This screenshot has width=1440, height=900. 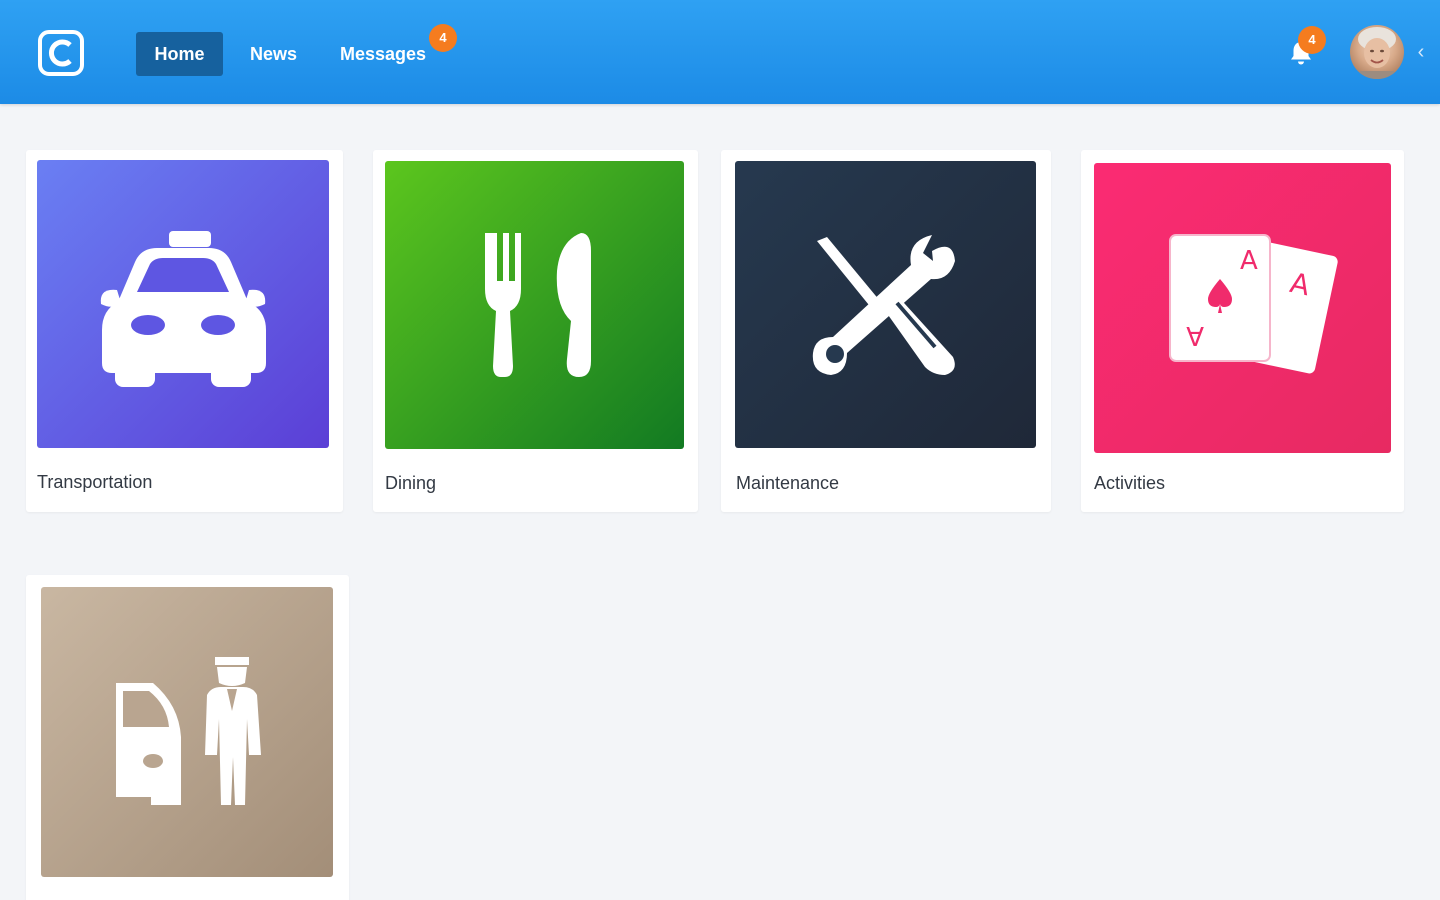 I want to click on card-maintenance: Maintenance, so click(x=886, y=331).